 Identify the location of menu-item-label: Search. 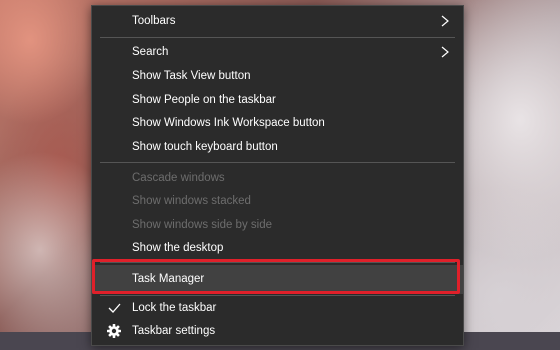
(150, 52).